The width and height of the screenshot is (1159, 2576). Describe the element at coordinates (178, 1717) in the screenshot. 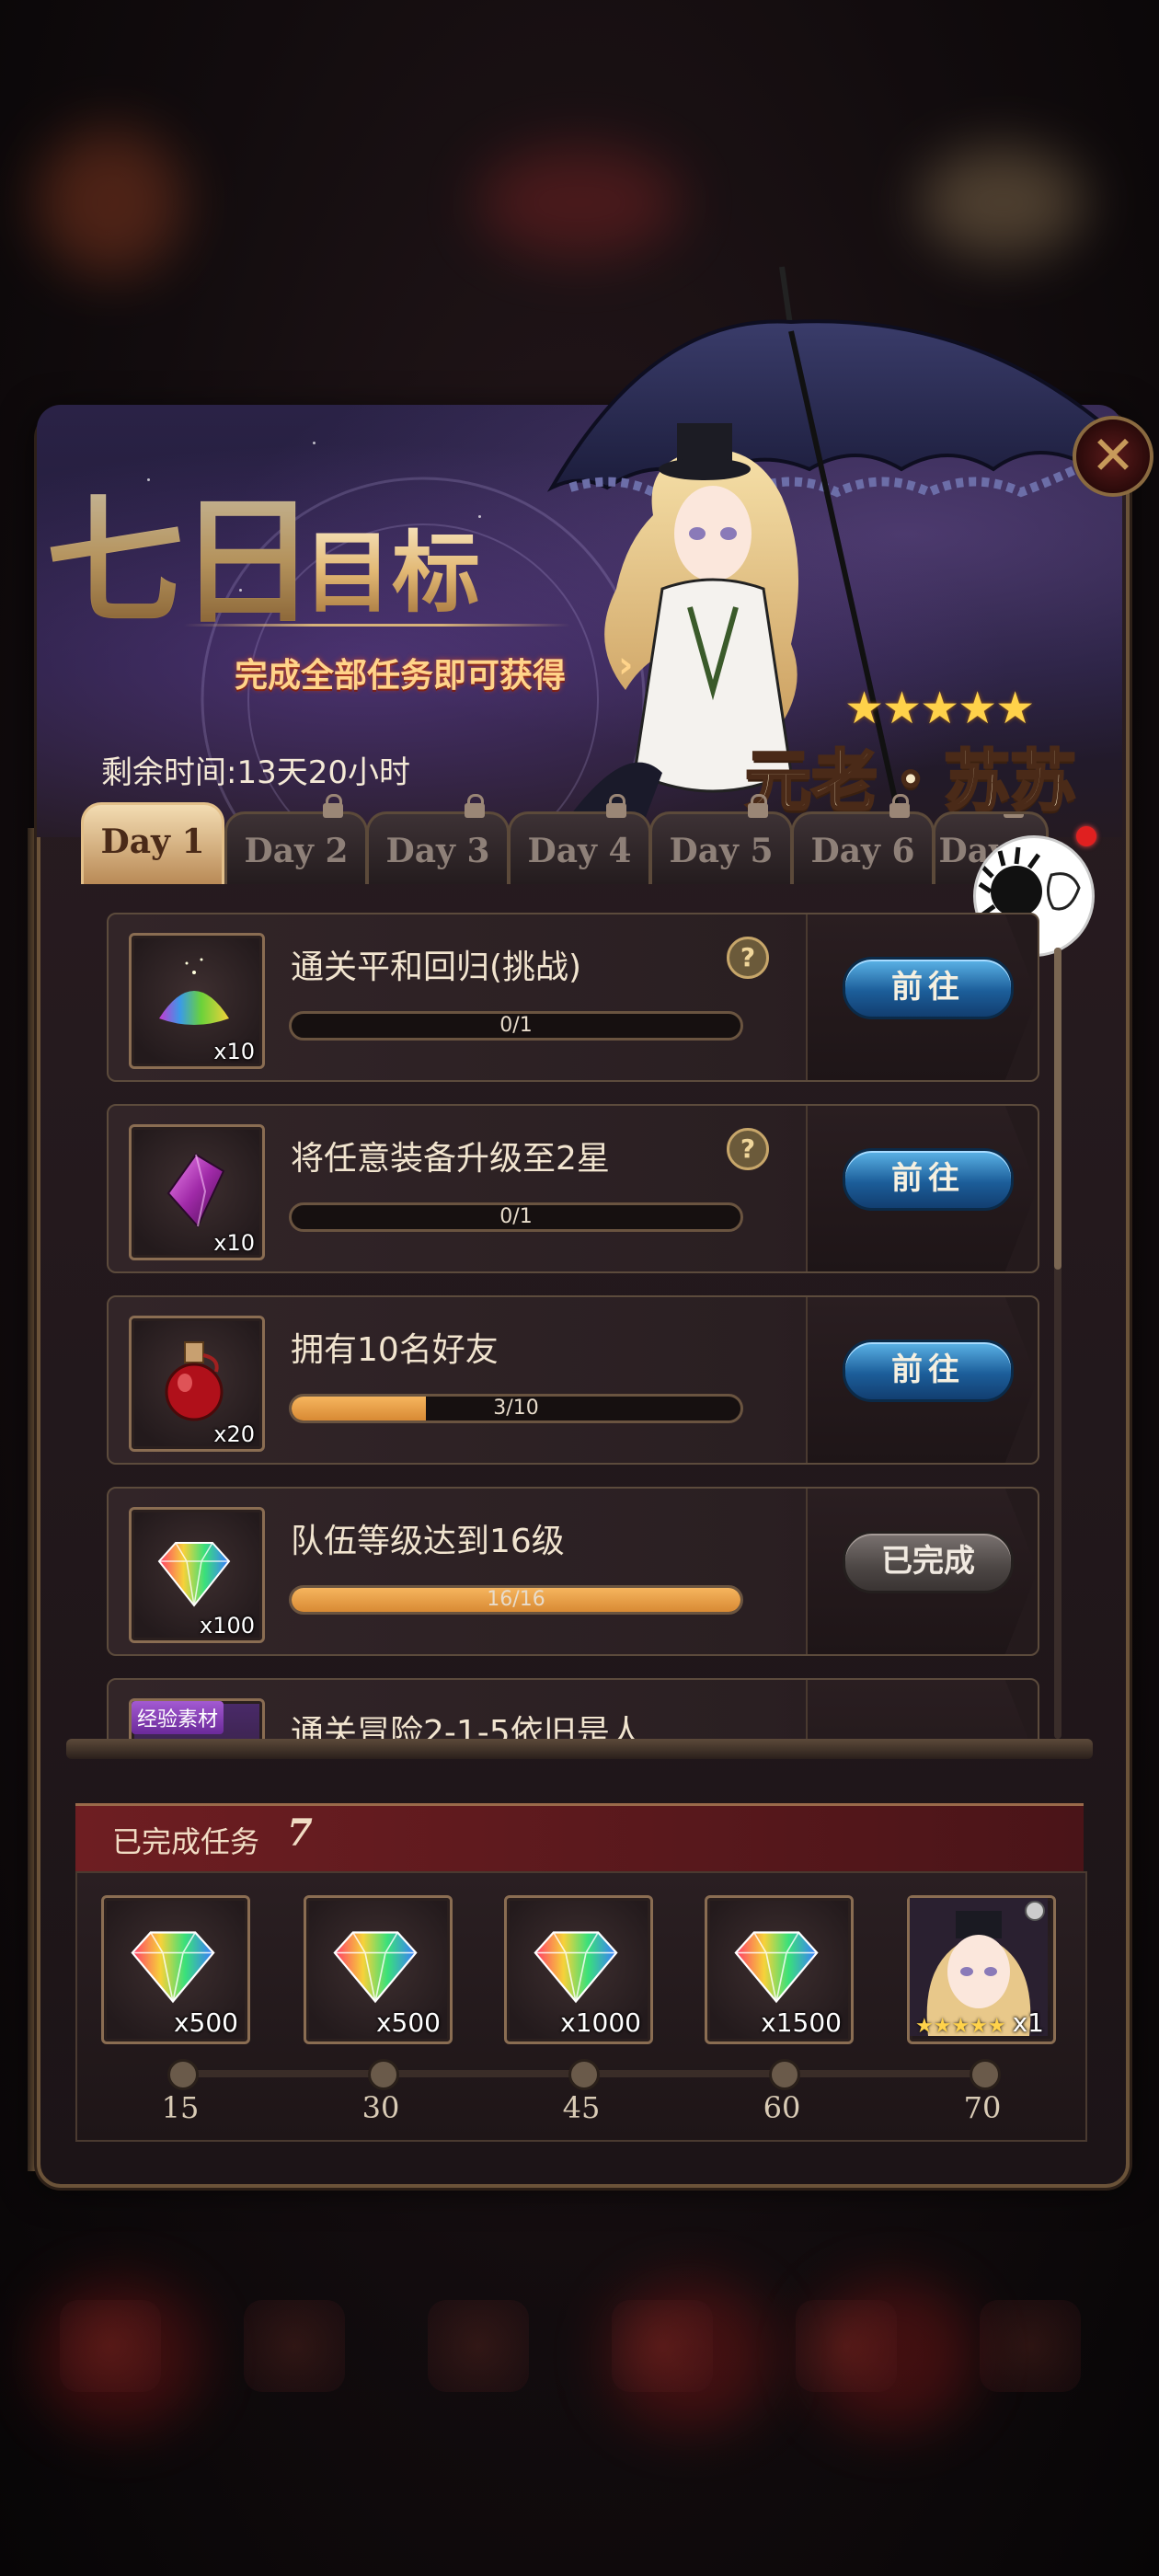

I see `exp-material-tag: 经验素材` at that location.